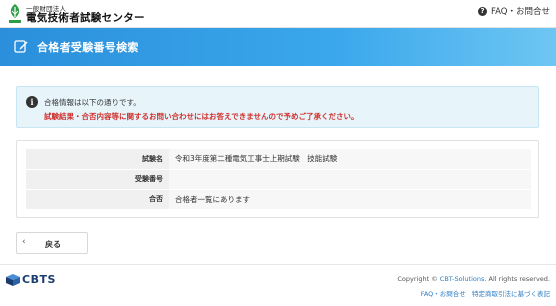 The height and width of the screenshot is (306, 556). I want to click on cbts-brand: CBTS, so click(39, 279).